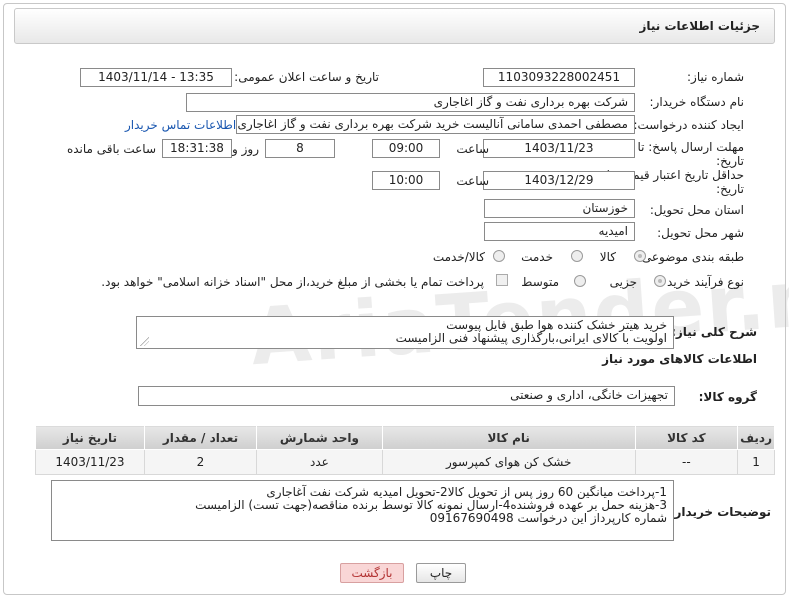  Describe the element at coordinates (580, 281) in the screenshot. I see `process-radio-medium` at that location.